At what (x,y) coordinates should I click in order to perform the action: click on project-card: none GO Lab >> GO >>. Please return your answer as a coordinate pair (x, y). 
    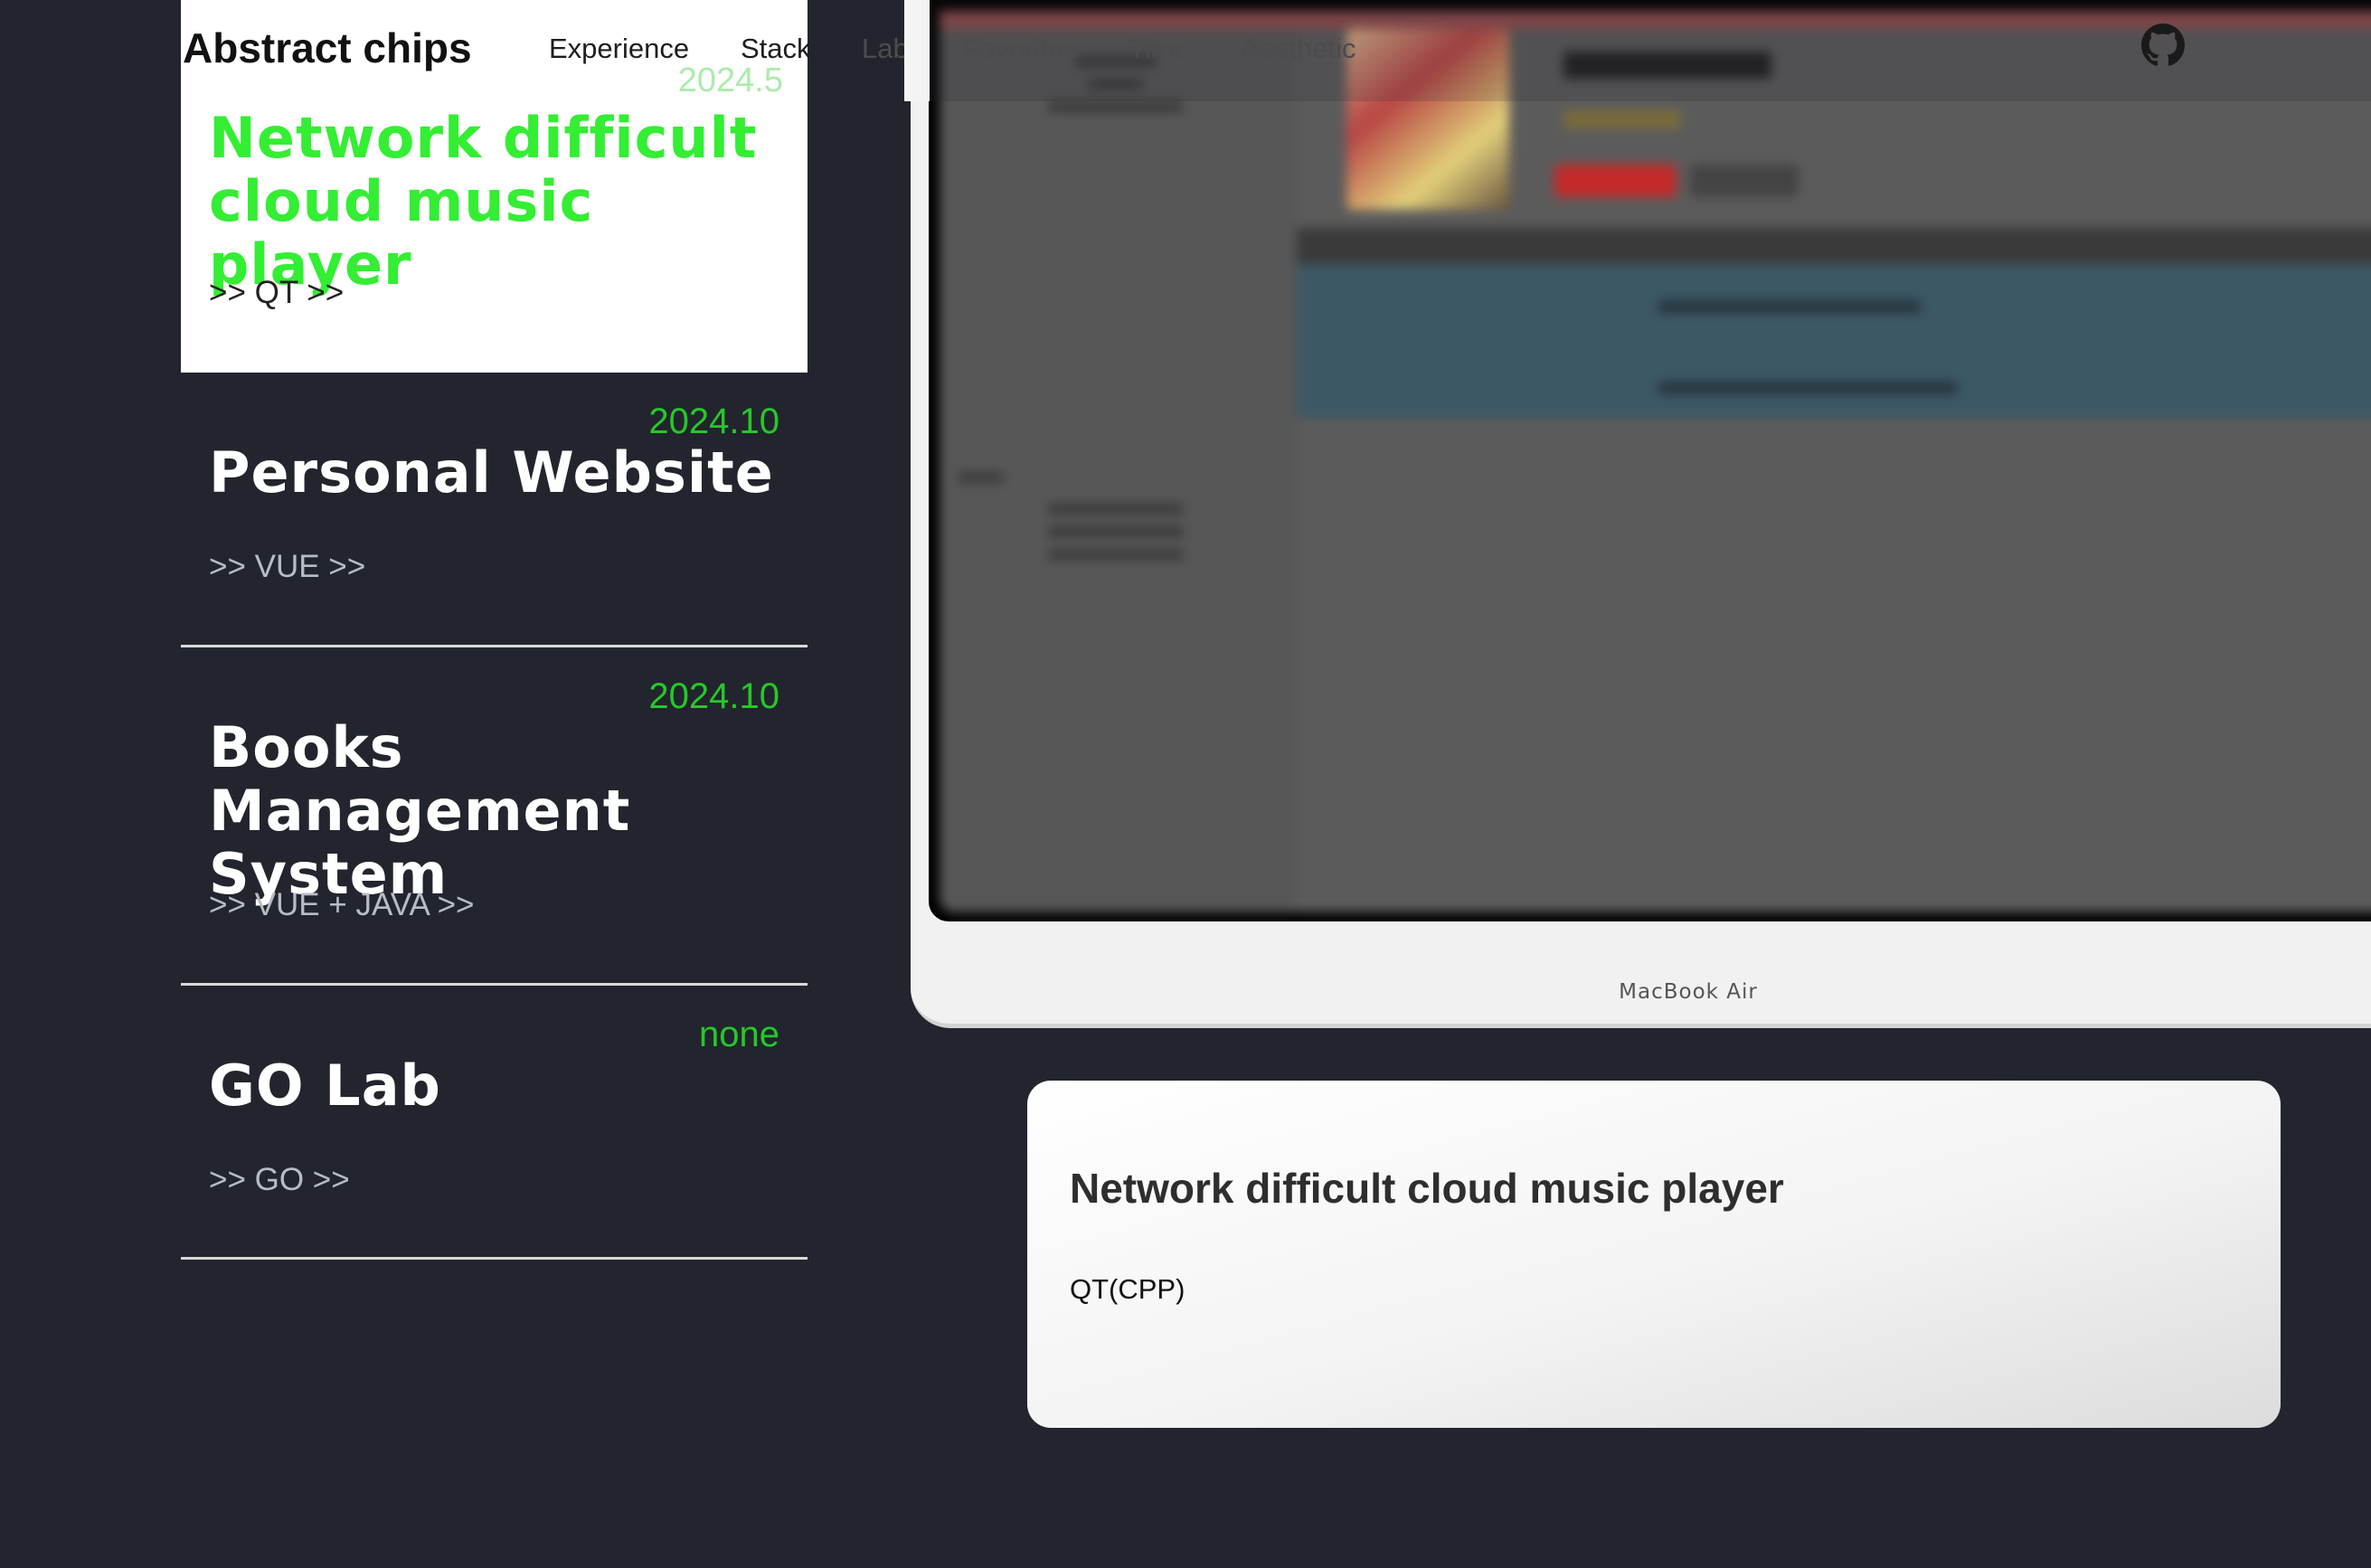
    Looking at the image, I should click on (495, 1123).